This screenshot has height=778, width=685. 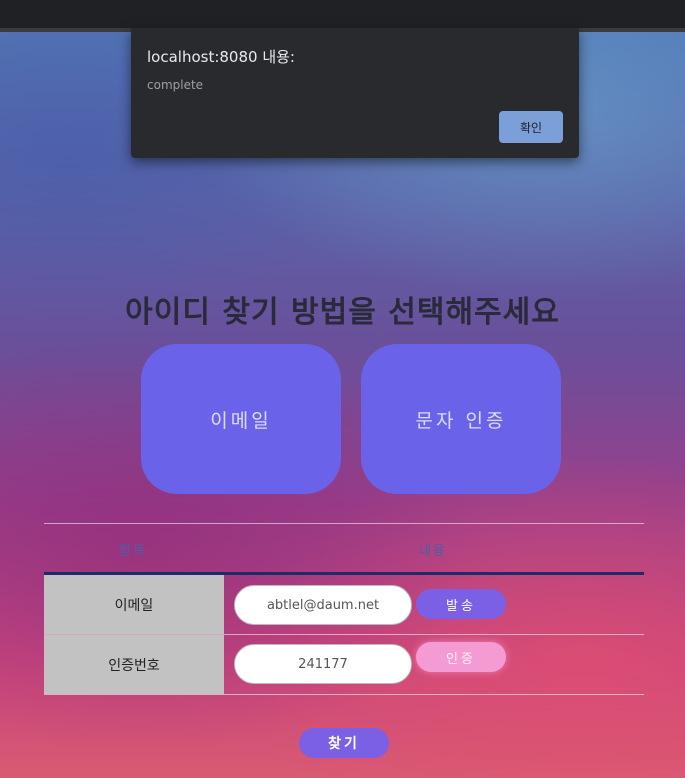 I want to click on row-divider, so click(x=344, y=694).